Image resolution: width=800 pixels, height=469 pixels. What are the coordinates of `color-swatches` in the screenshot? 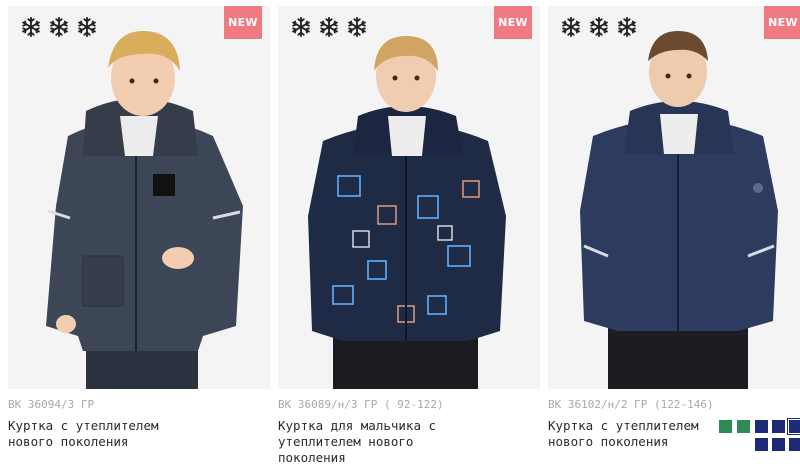 It's located at (759, 438).